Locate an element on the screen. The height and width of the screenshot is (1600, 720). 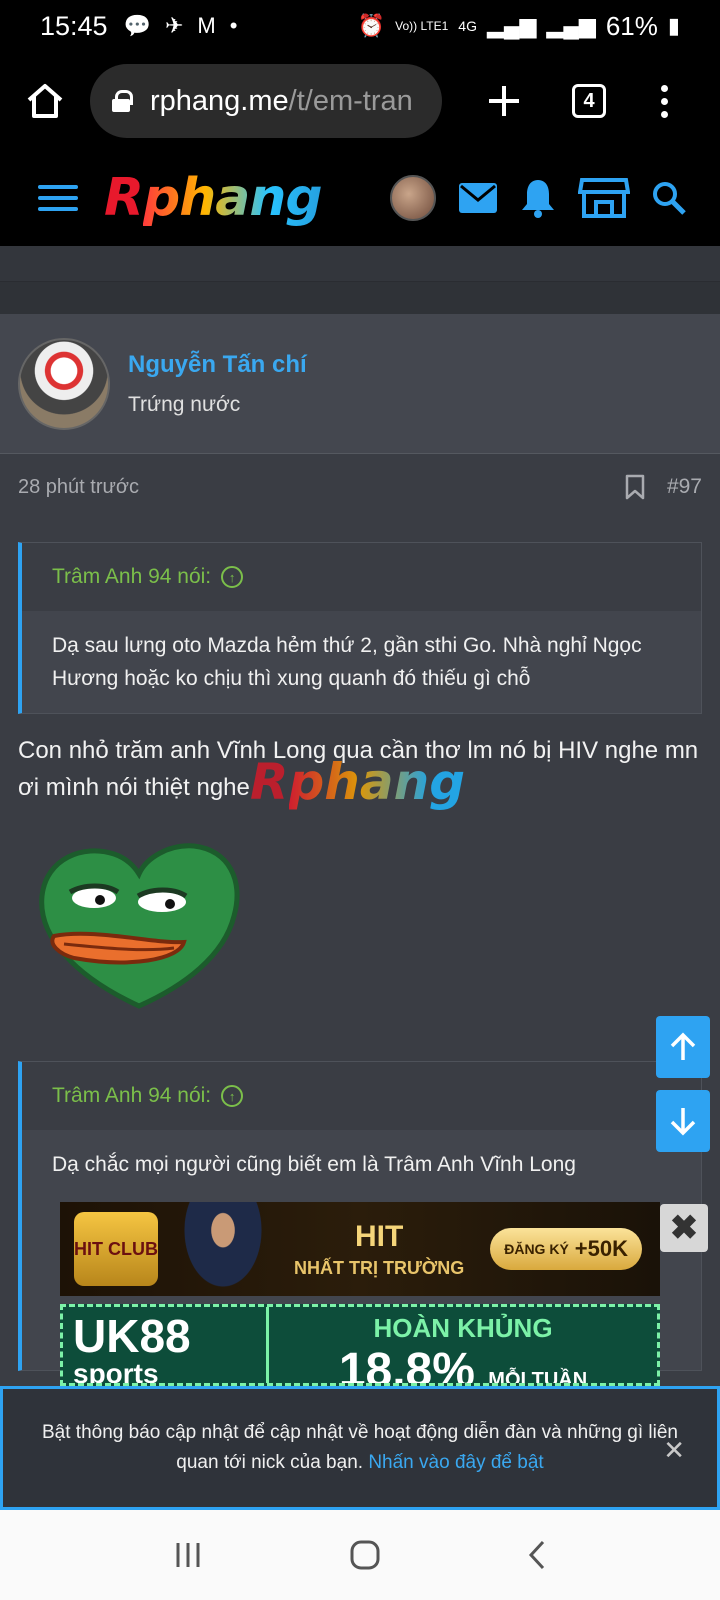
tab-switcher-button: 4 is located at coordinates (589, 101).